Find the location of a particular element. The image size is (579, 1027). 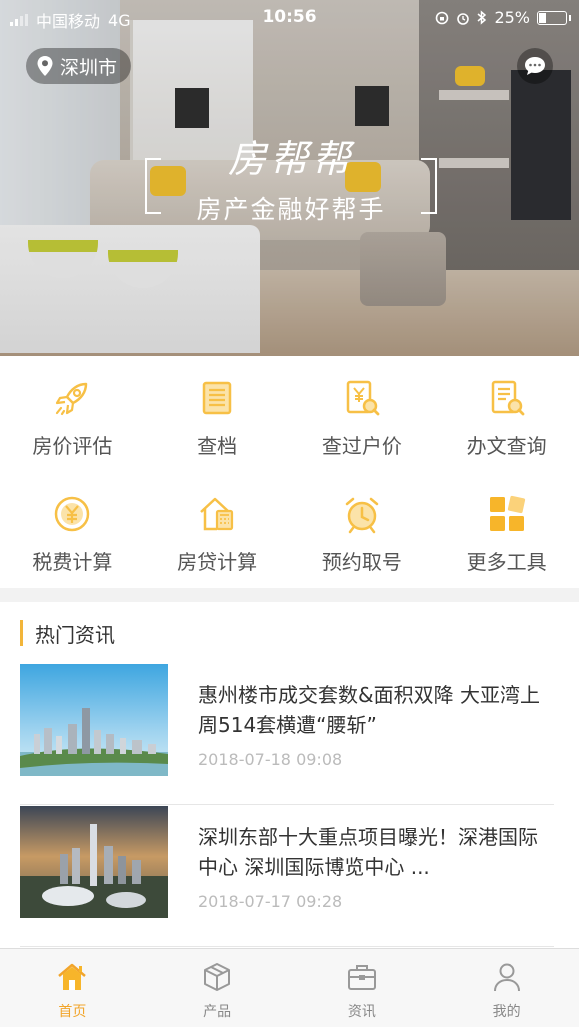

tool-house-price-estimate: 房价评估 is located at coordinates (72, 414).